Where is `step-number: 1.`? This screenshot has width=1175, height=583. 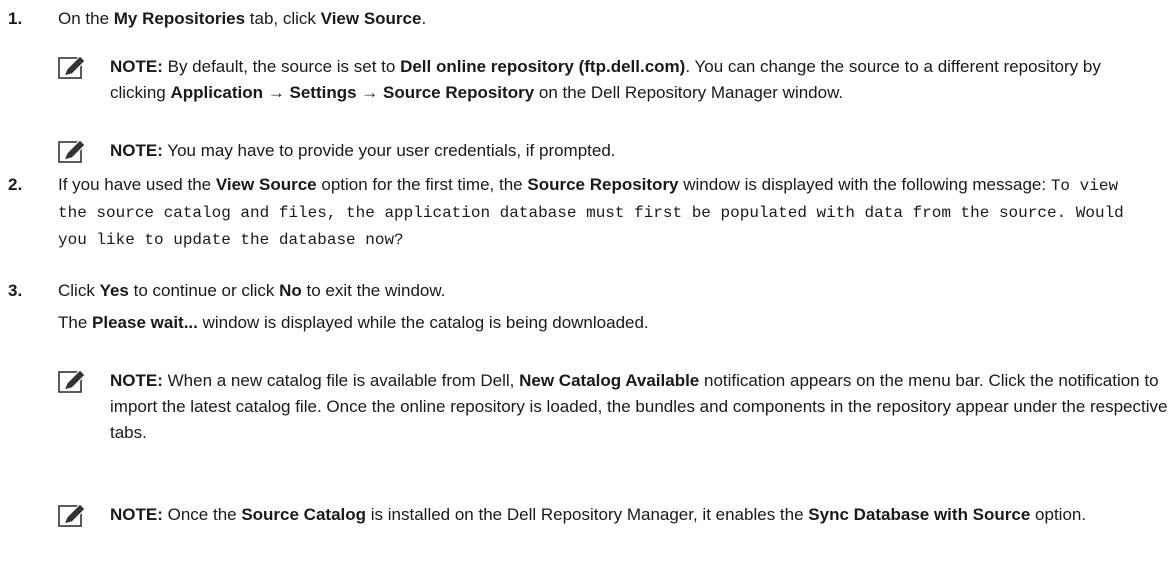
step-number: 1. is located at coordinates (15, 18).